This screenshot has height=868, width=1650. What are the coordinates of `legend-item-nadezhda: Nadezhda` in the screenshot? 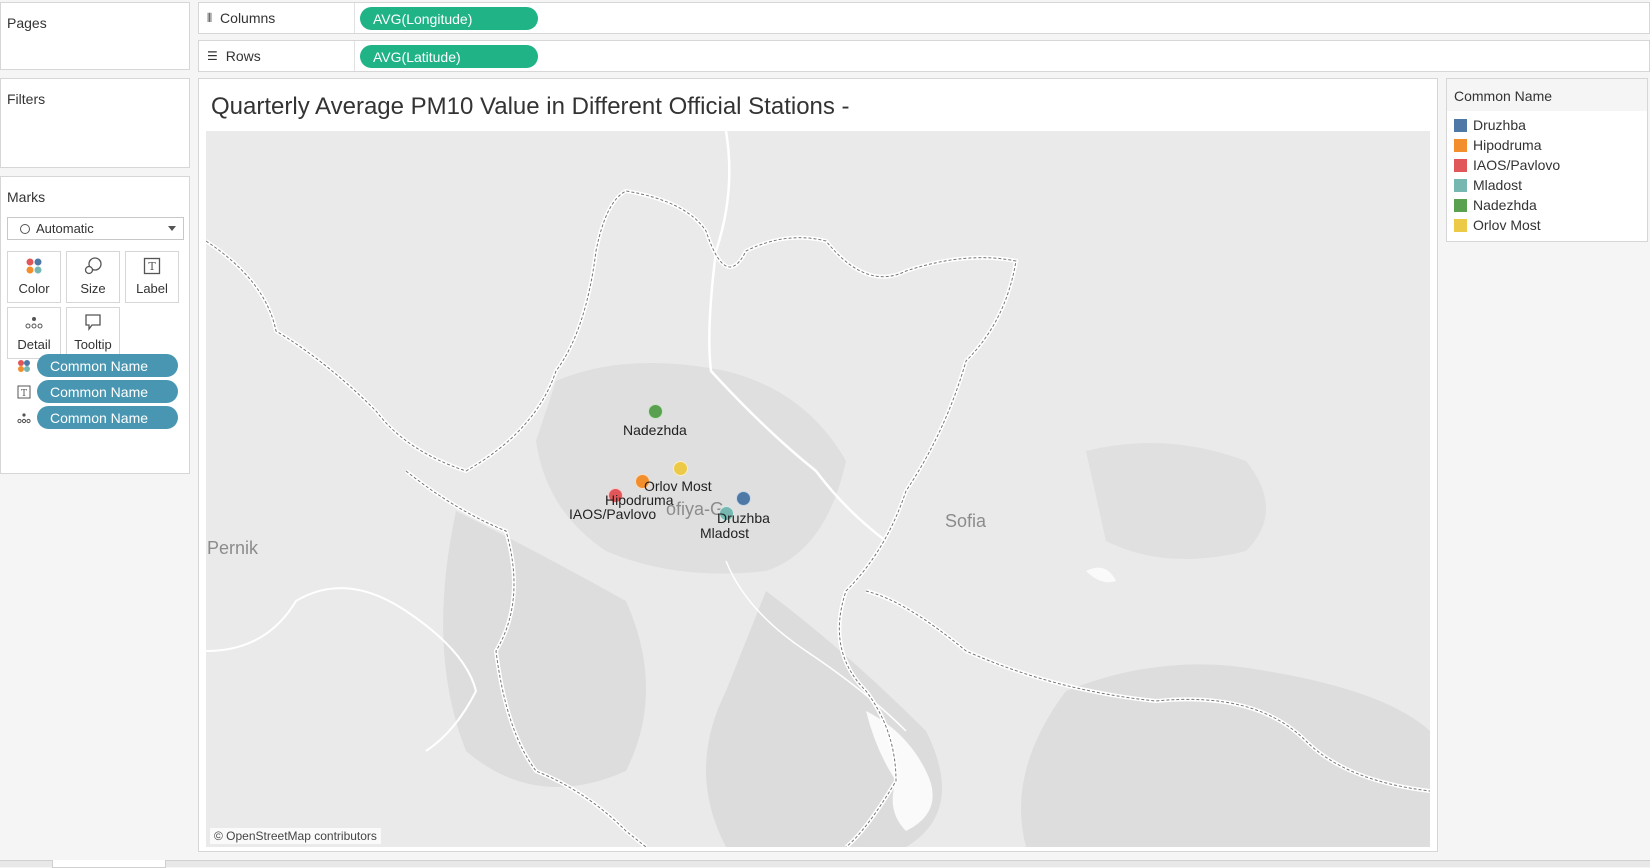 It's located at (1495, 205).